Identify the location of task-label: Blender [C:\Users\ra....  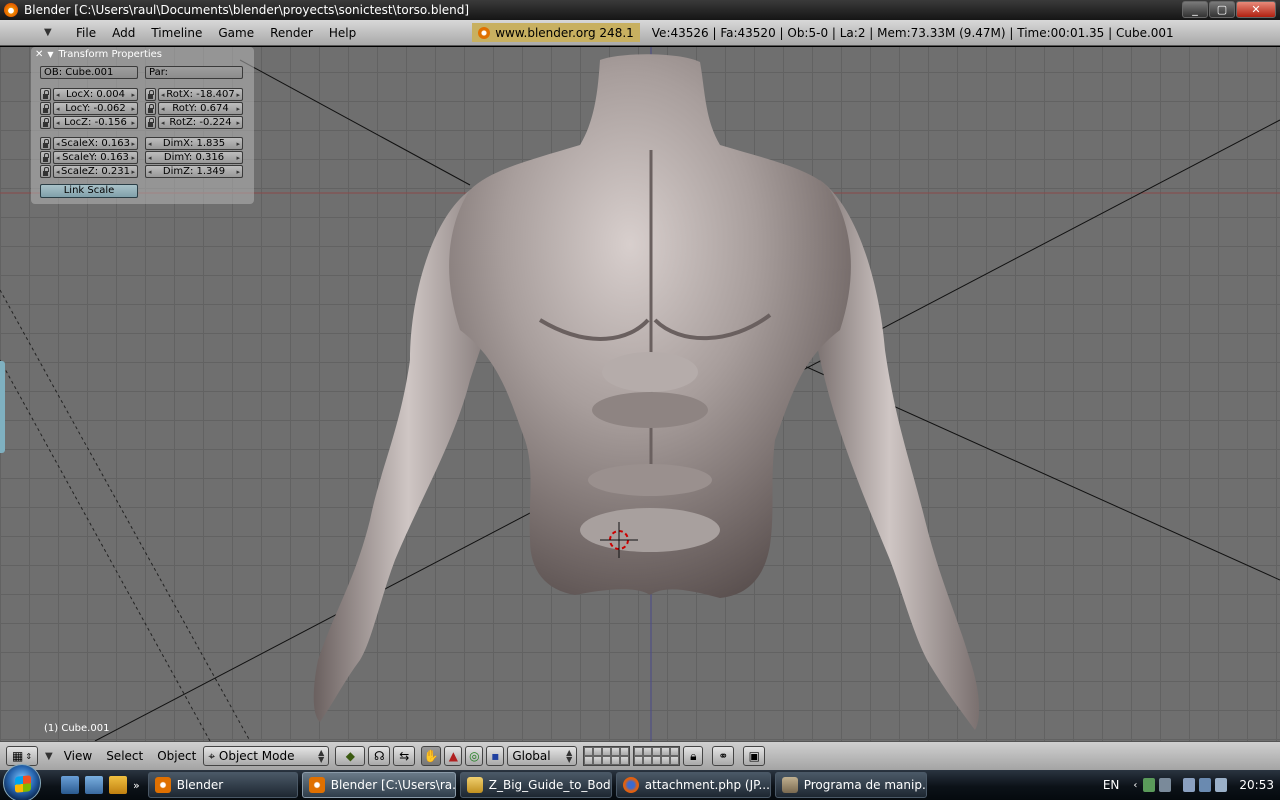
(393, 785).